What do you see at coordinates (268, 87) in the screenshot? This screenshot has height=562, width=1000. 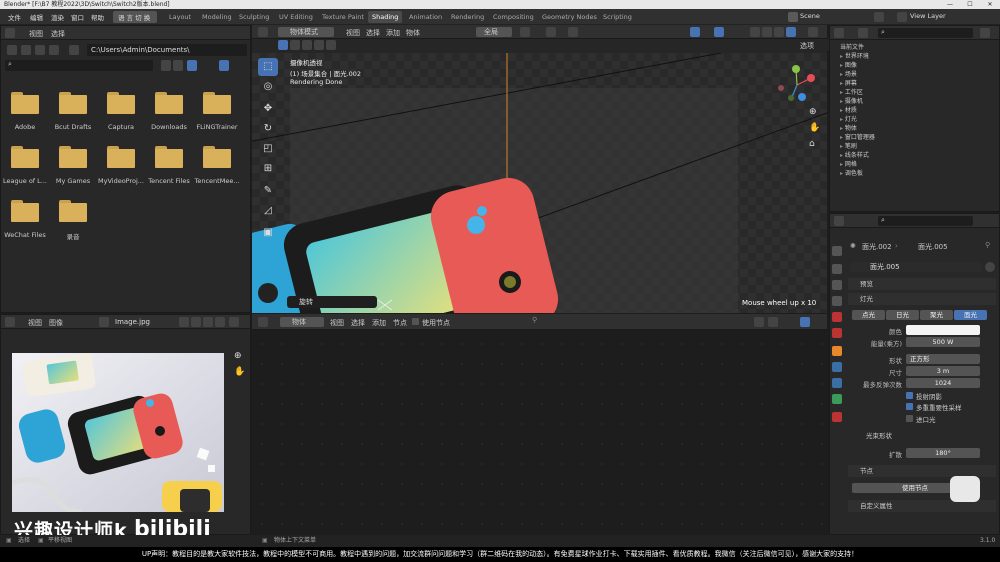 I see `cursor-tool-icon: ◎` at bounding box center [268, 87].